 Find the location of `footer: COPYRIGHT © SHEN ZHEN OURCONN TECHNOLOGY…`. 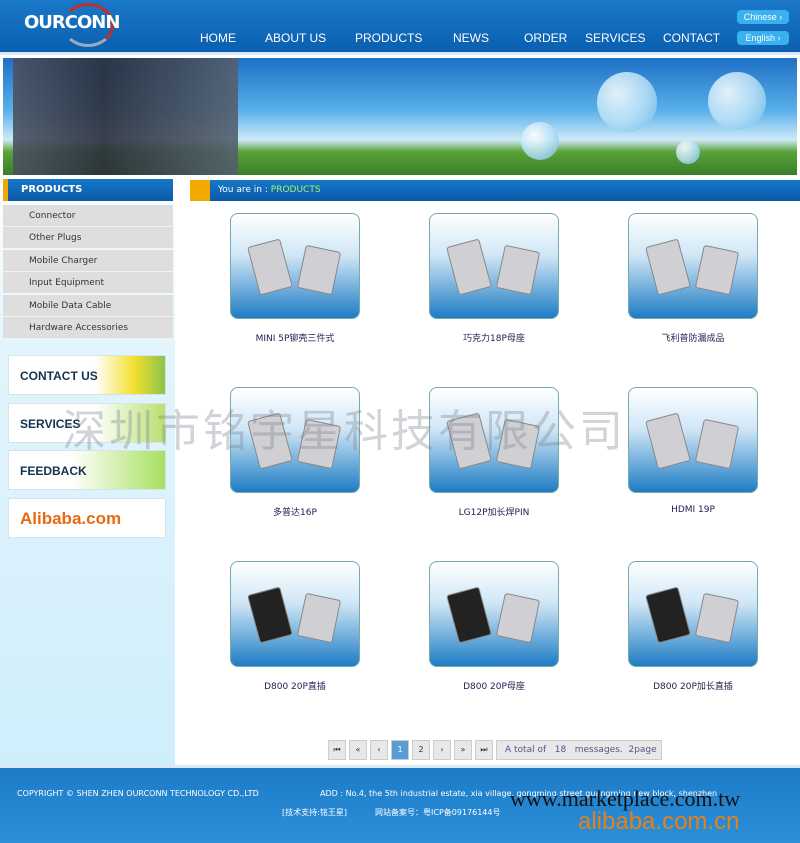

footer: COPYRIGHT © SHEN ZHEN OURCONN TECHNOLOGY… is located at coordinates (400, 804).